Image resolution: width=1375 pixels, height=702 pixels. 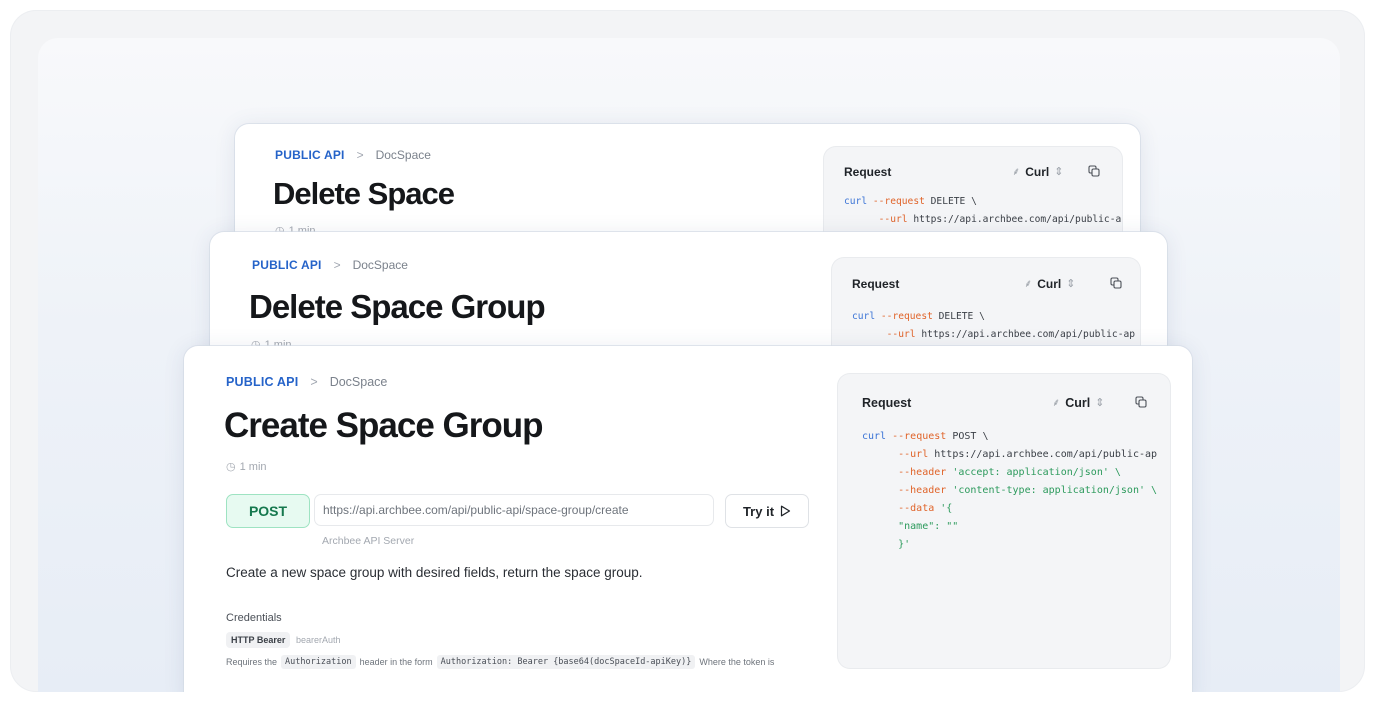 I want to click on try-it-button: Try it, so click(x=767, y=511).